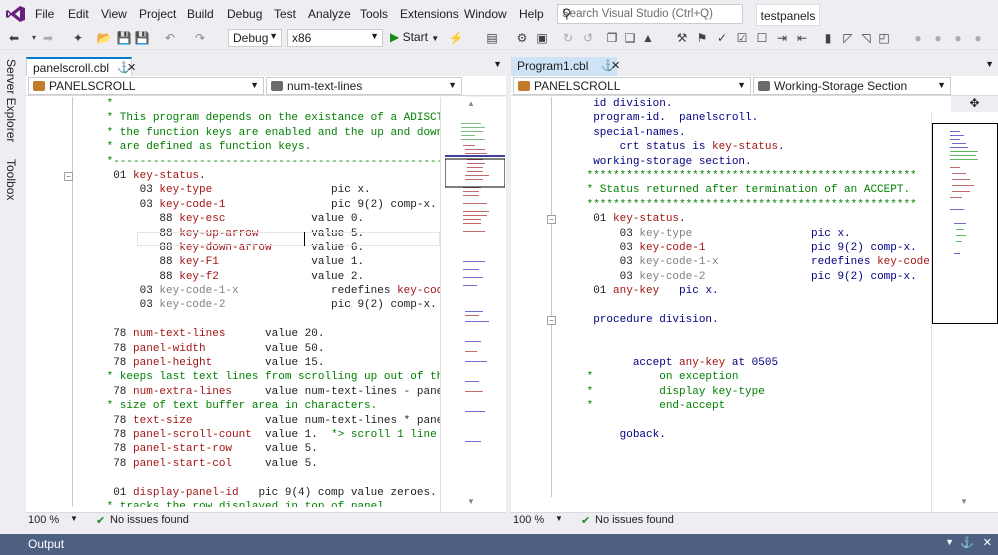  Describe the element at coordinates (78, 38) in the screenshot. I see `new-project-icon: ✦` at that location.